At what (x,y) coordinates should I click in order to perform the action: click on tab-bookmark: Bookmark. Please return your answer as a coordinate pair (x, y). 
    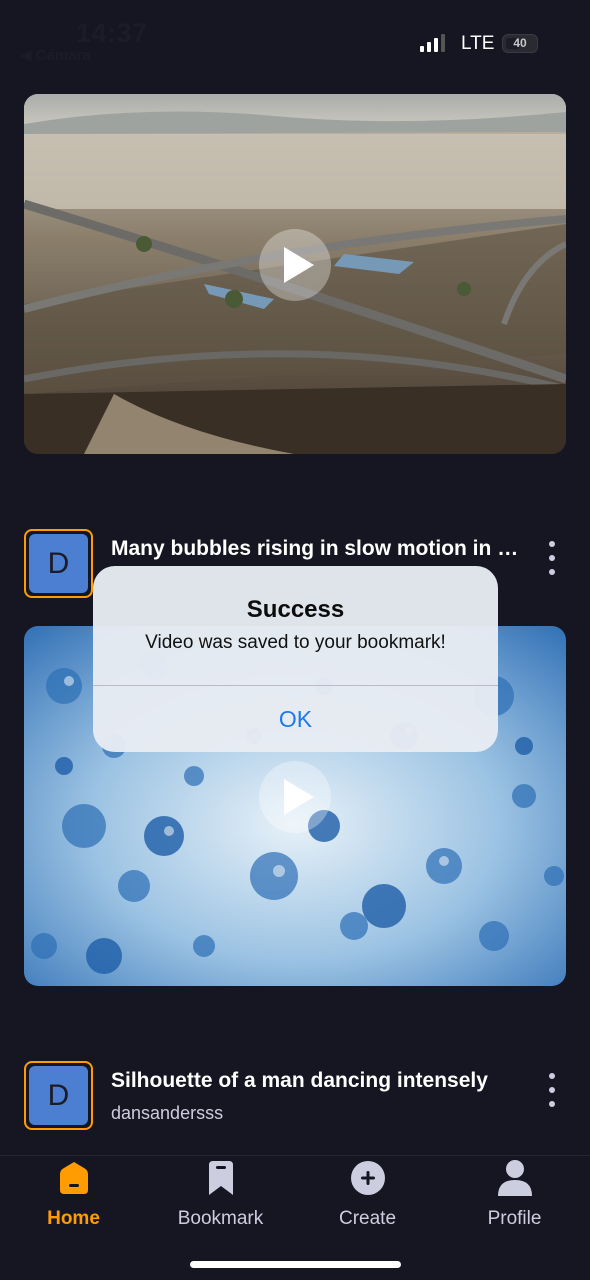
    Looking at the image, I should click on (220, 1203).